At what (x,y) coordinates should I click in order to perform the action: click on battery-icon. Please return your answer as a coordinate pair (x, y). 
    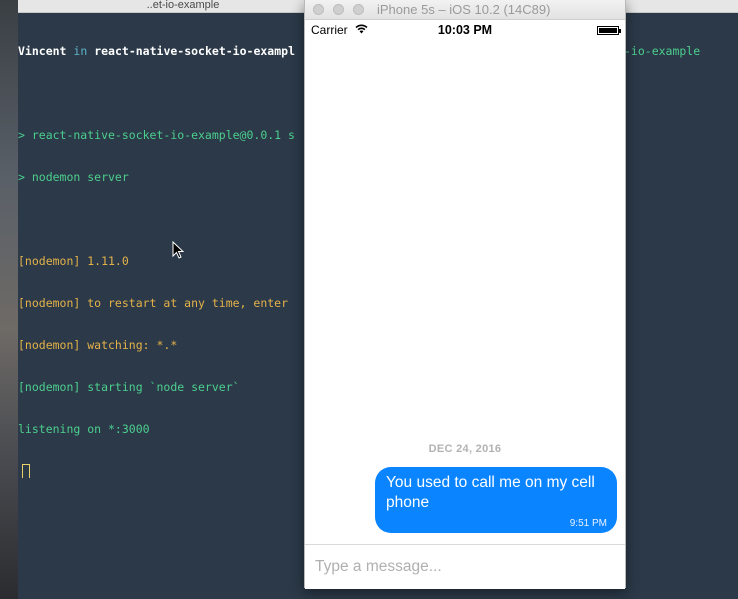
    Looking at the image, I should click on (609, 30).